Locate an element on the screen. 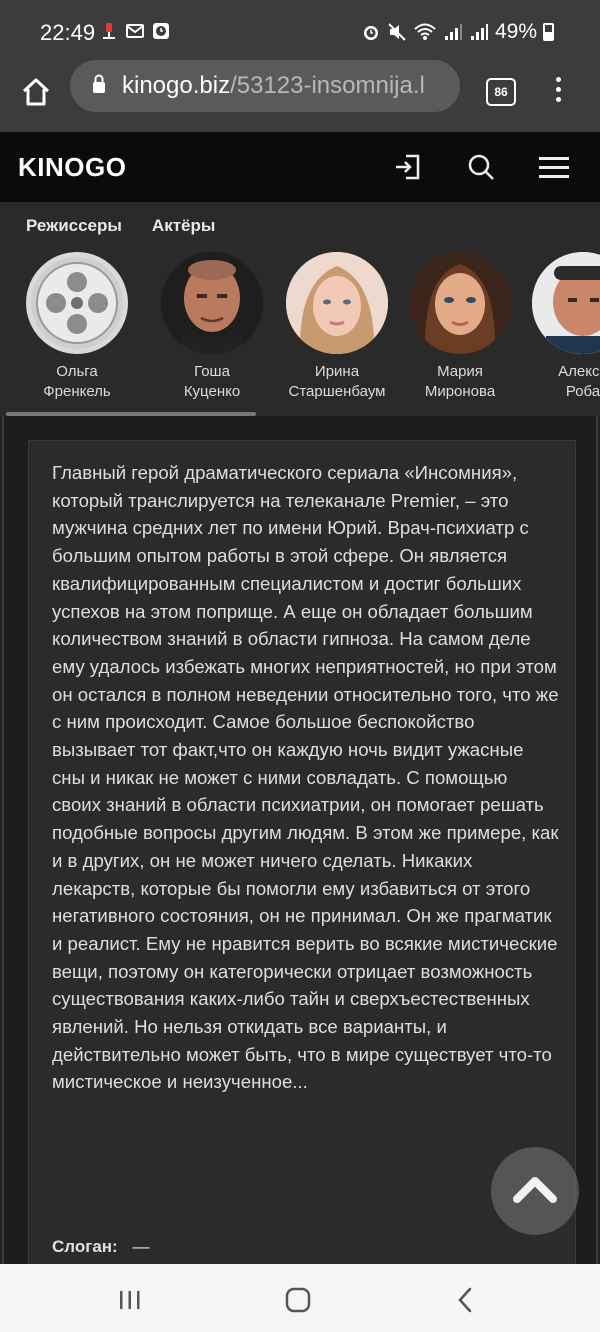 The image size is (600, 1332). status-time: 22:49 is located at coordinates (68, 32).